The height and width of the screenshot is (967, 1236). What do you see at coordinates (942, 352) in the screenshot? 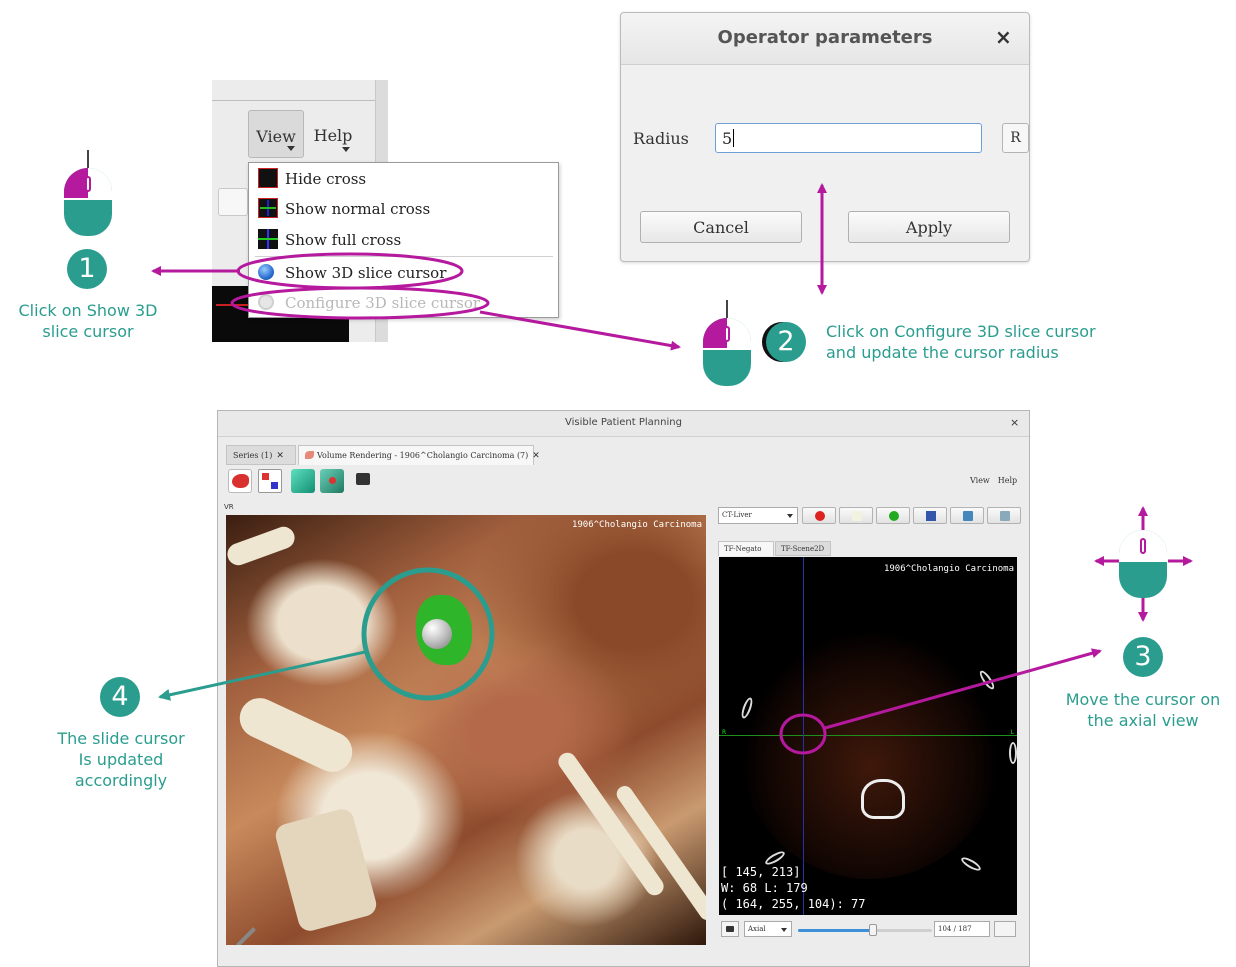
I see `caption-line: and update the cursor radius` at bounding box center [942, 352].